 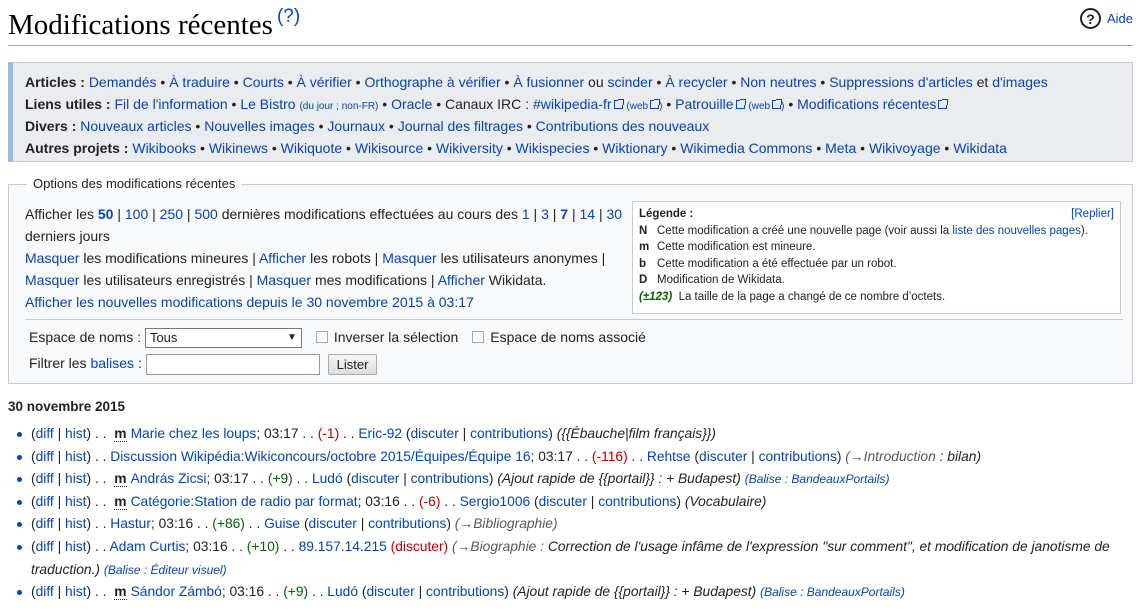 What do you see at coordinates (176, 591) in the screenshot?
I see `page-link: Sándor Zámbó` at bounding box center [176, 591].